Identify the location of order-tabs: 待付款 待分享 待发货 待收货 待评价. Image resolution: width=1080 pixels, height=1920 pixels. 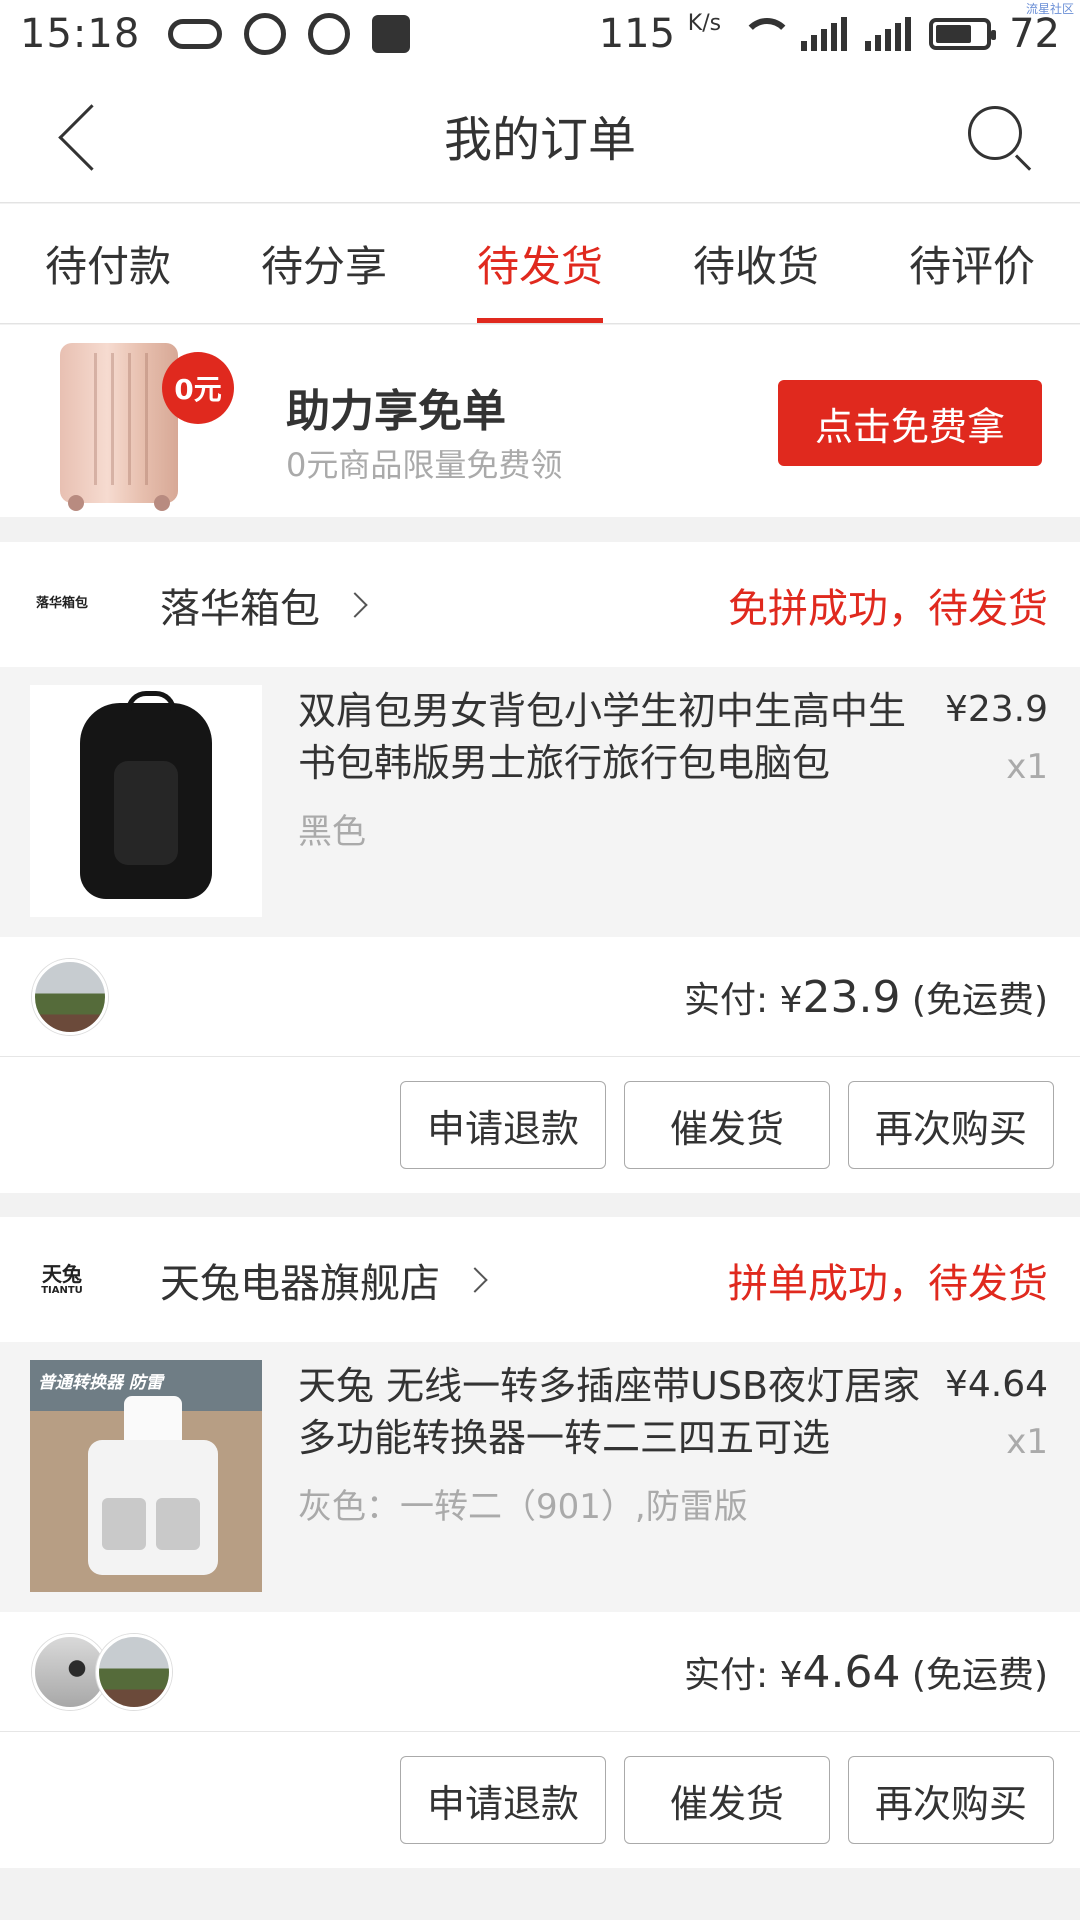
(540, 264).